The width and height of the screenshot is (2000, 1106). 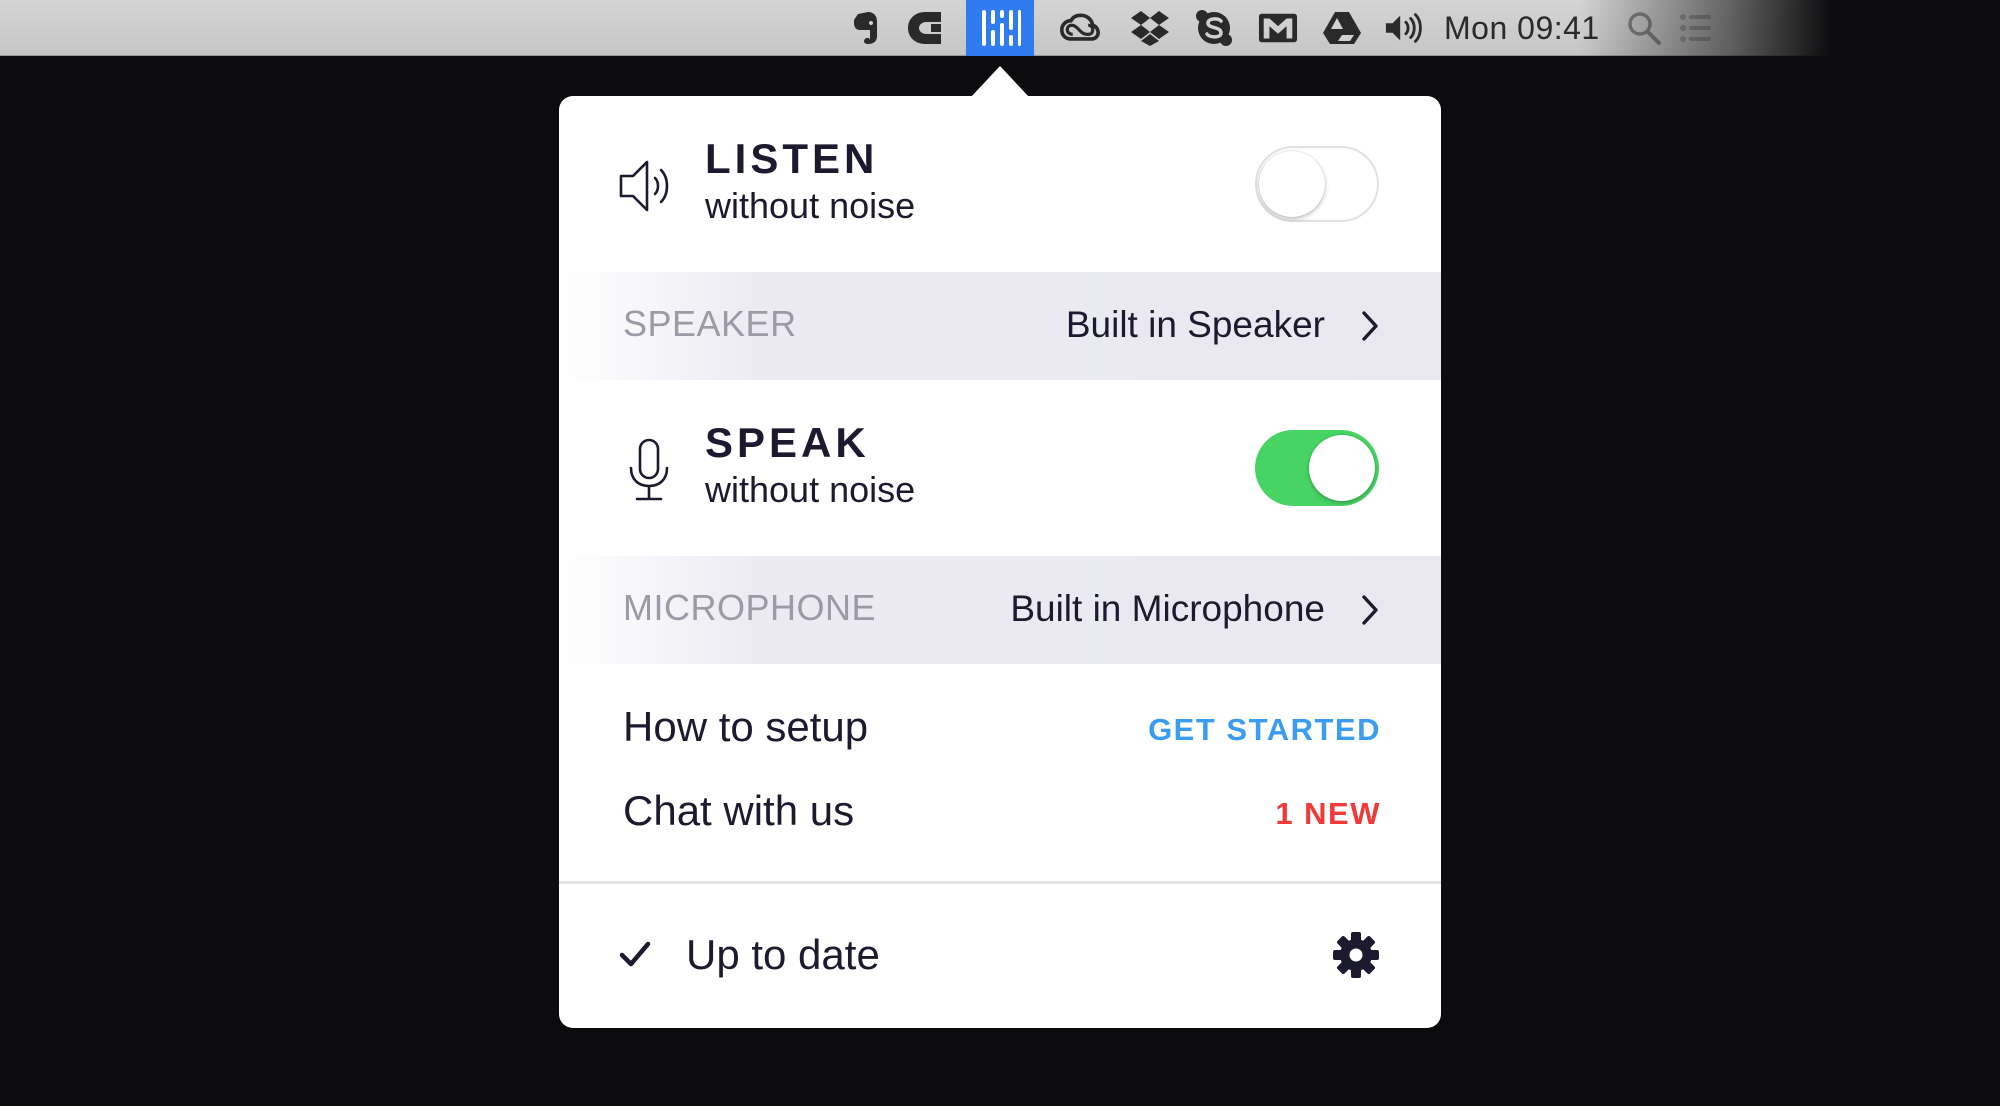 I want to click on listen-toggle, so click(x=1317, y=184).